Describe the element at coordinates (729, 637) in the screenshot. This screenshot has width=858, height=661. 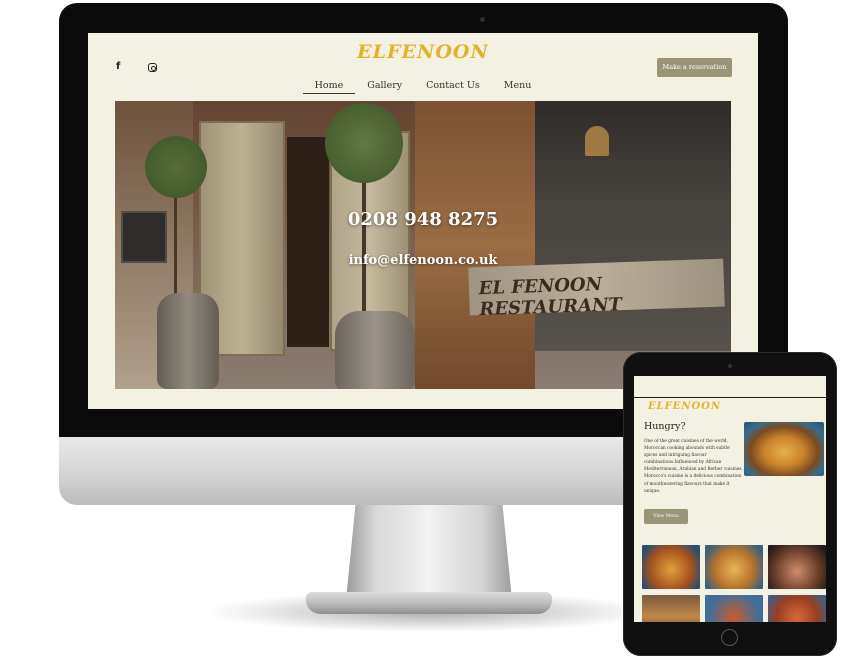
I see `ipad-home-button` at that location.